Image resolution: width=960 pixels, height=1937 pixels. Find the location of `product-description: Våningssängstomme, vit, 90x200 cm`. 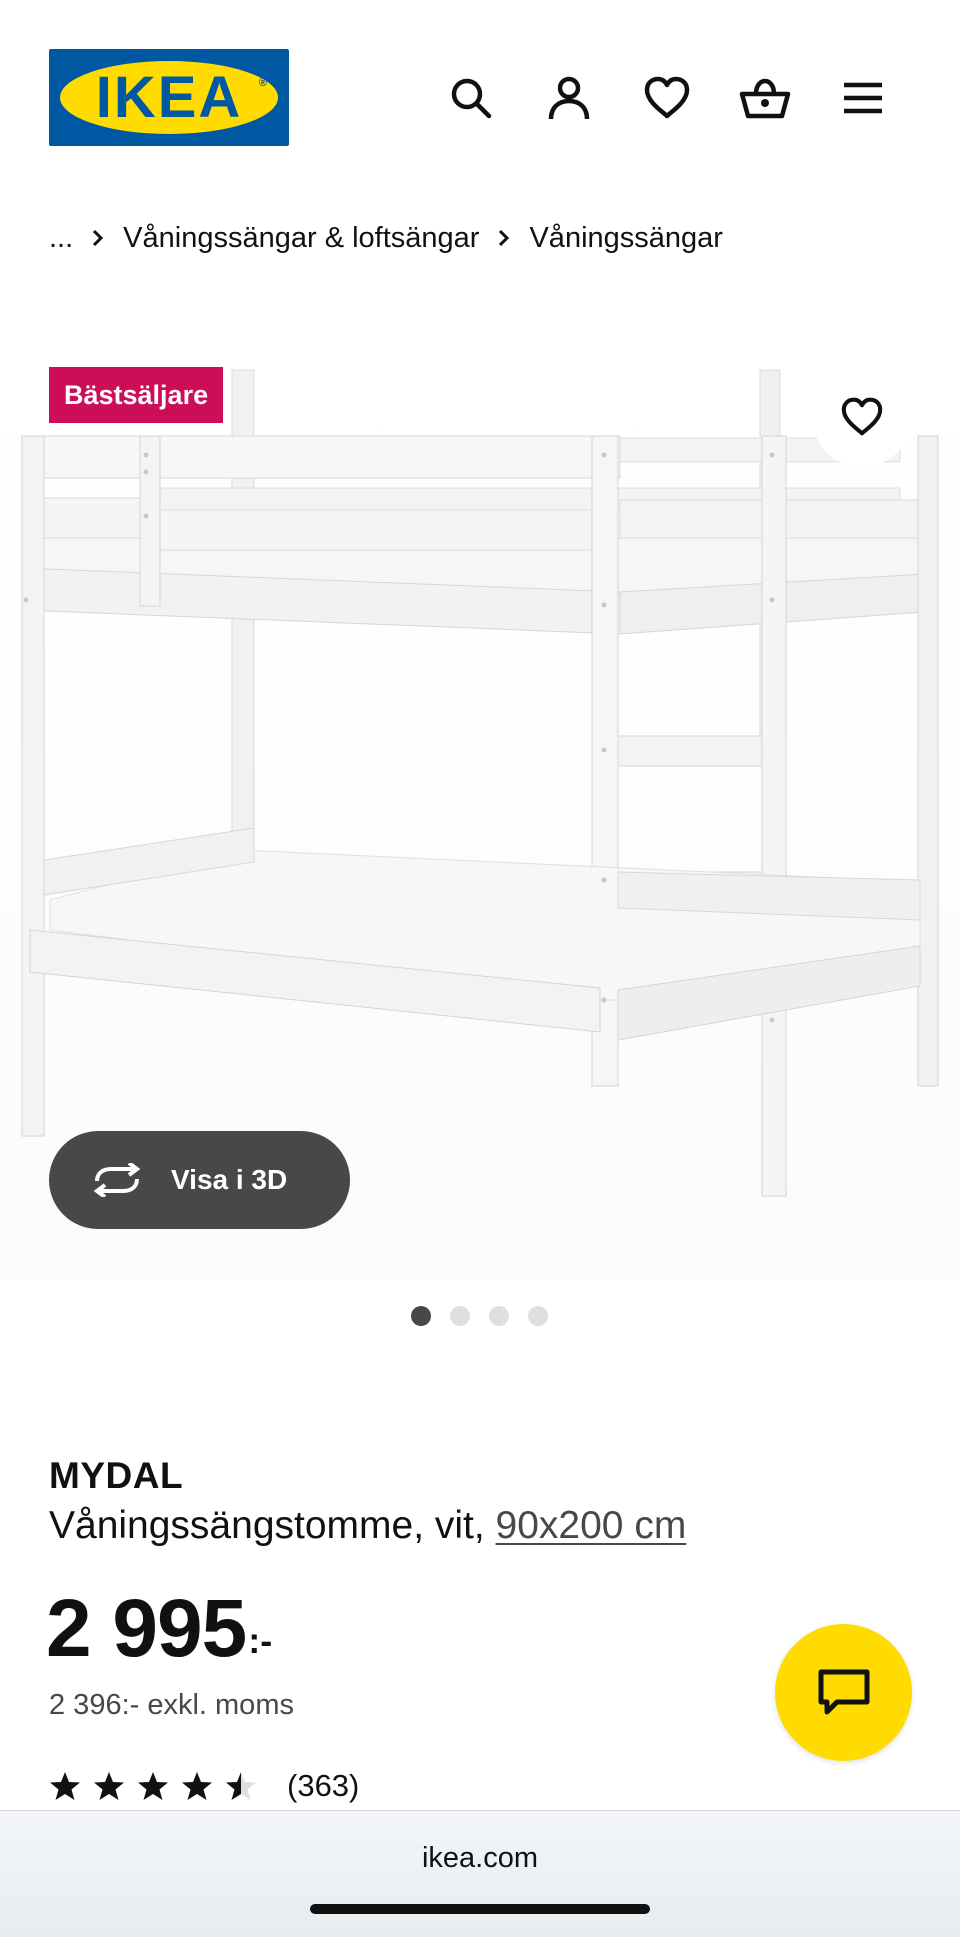

product-description: Våningssängstomme, vit, 90x200 cm is located at coordinates (367, 1526).